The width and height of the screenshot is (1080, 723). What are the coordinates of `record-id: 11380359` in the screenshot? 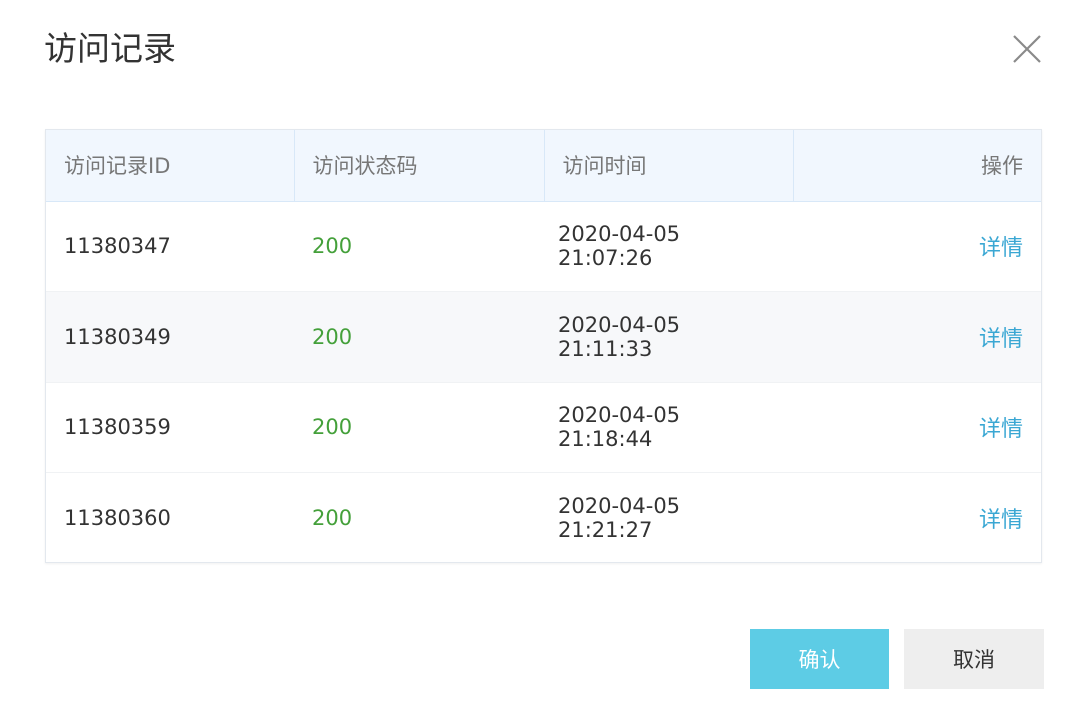 It's located at (117, 427).